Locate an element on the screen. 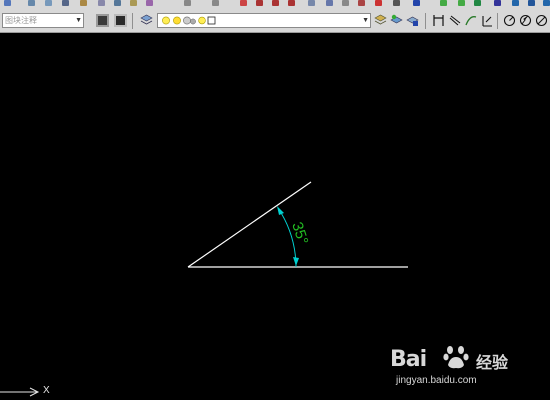  watermark-brand-cn: 经验 is located at coordinates (492, 363).